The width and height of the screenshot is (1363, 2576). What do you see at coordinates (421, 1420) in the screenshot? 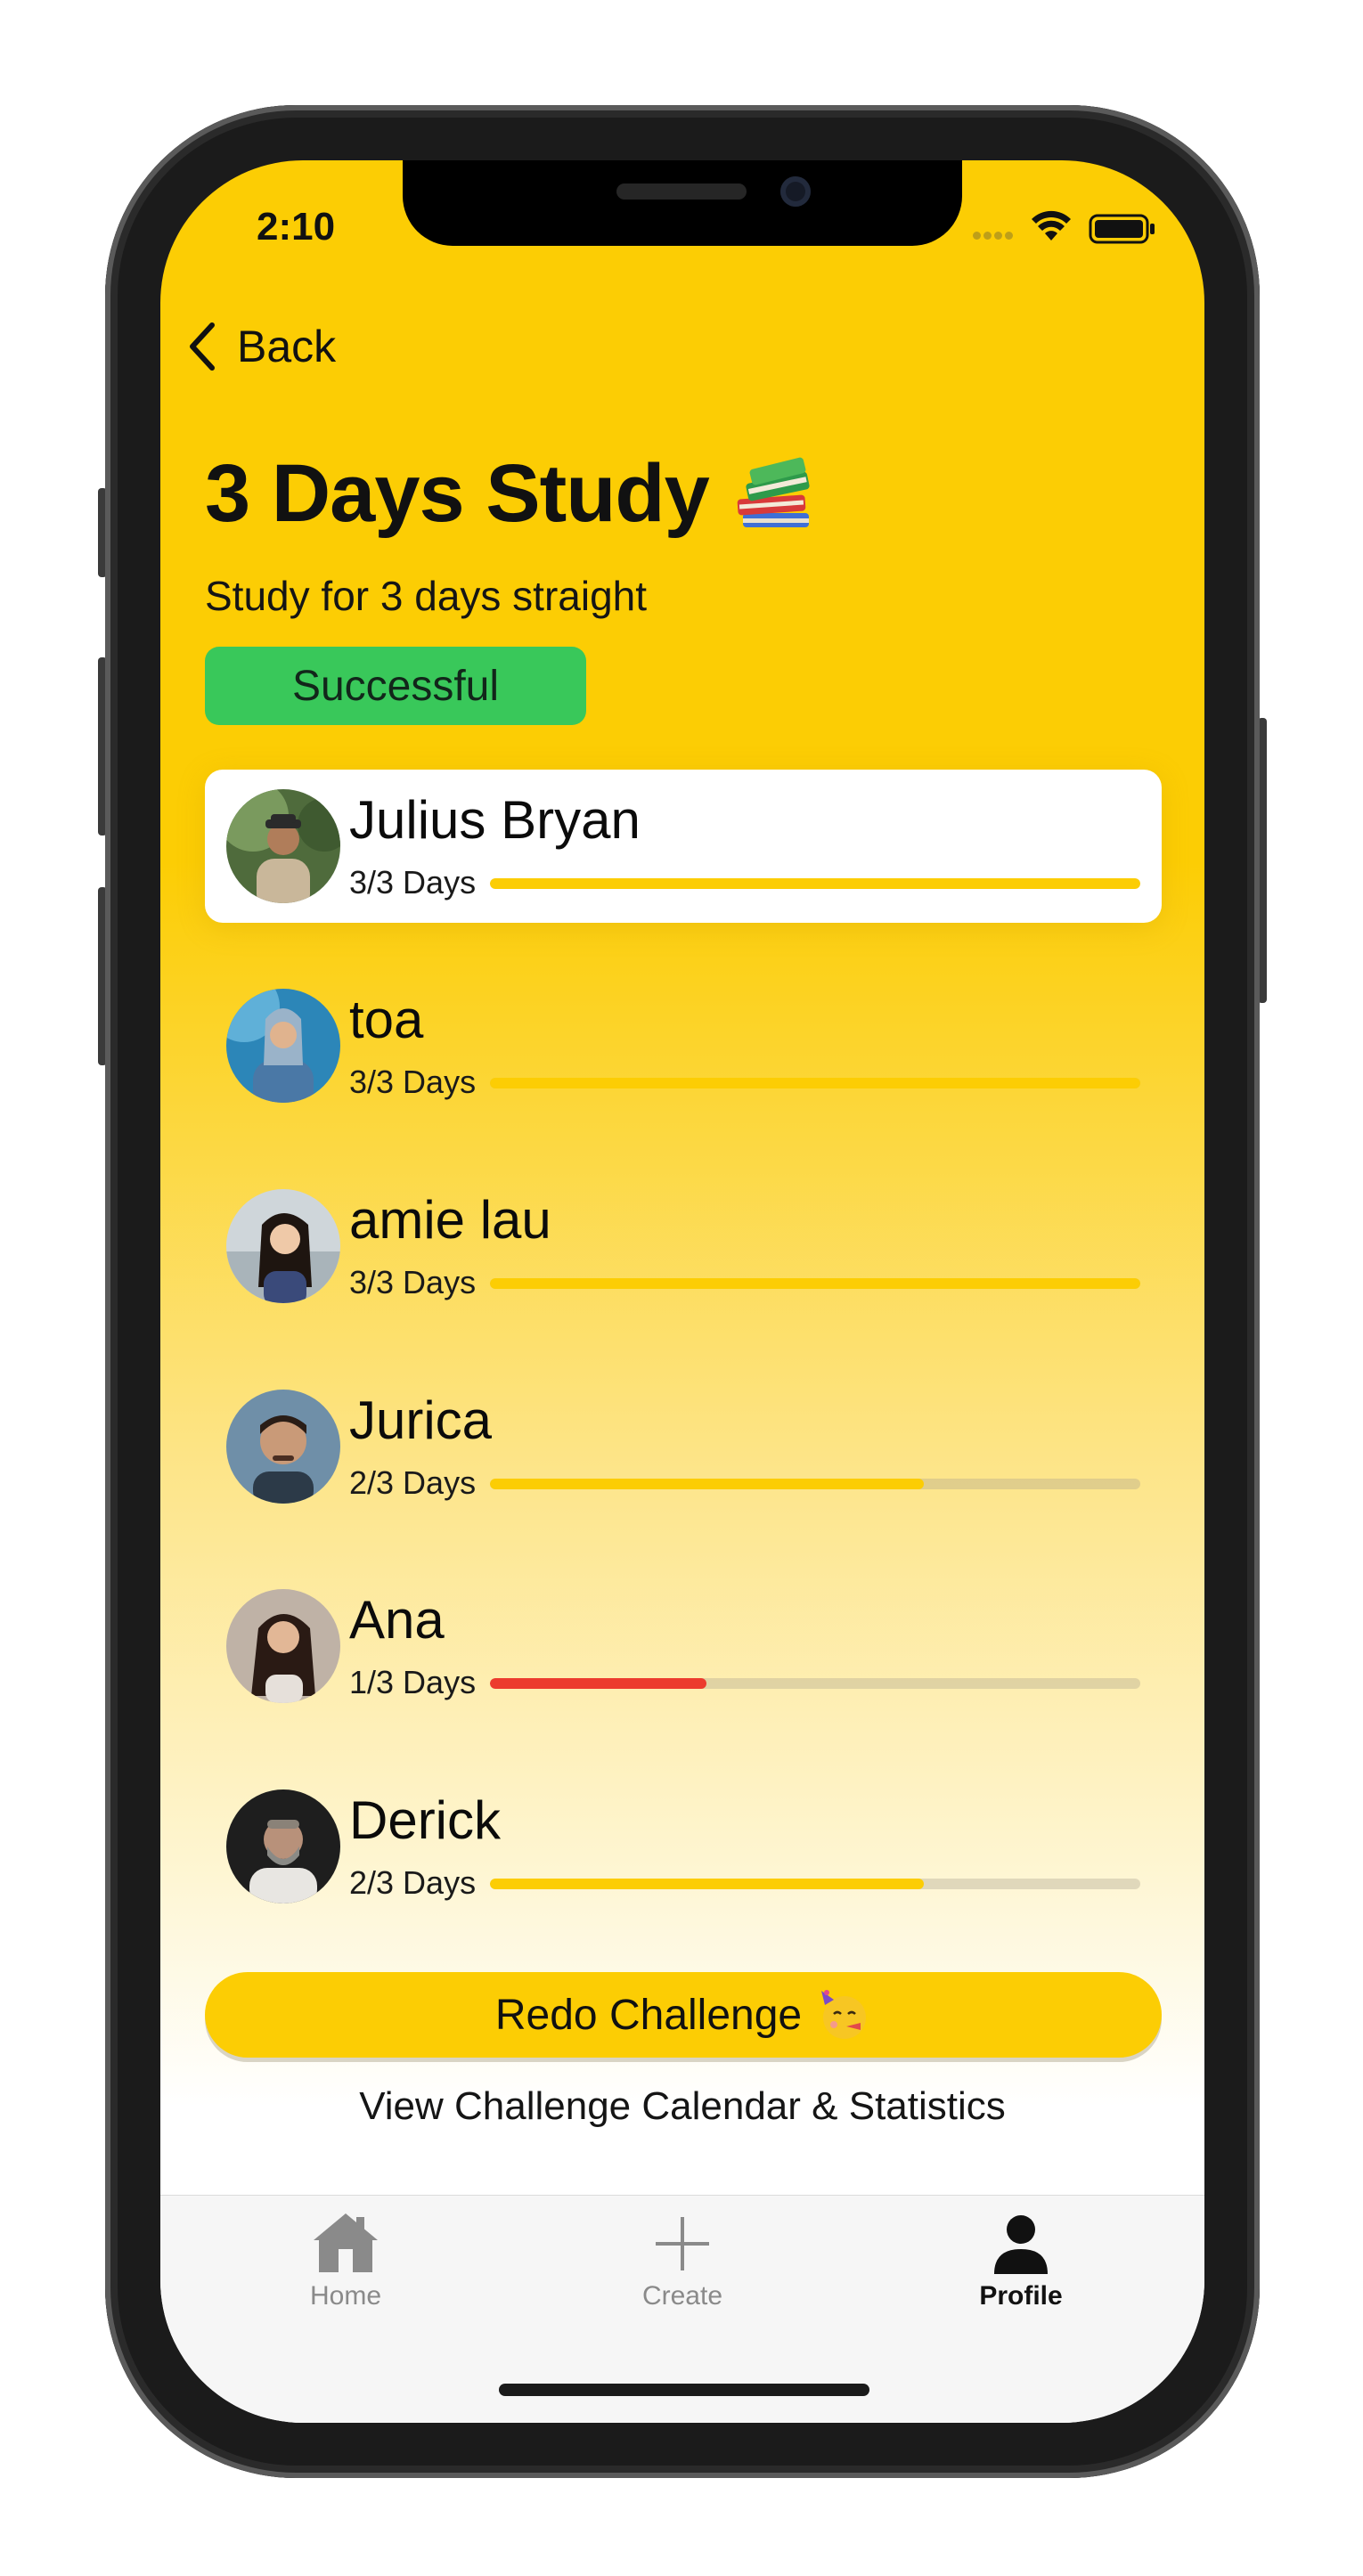
I see `participant-name: Jurica` at bounding box center [421, 1420].